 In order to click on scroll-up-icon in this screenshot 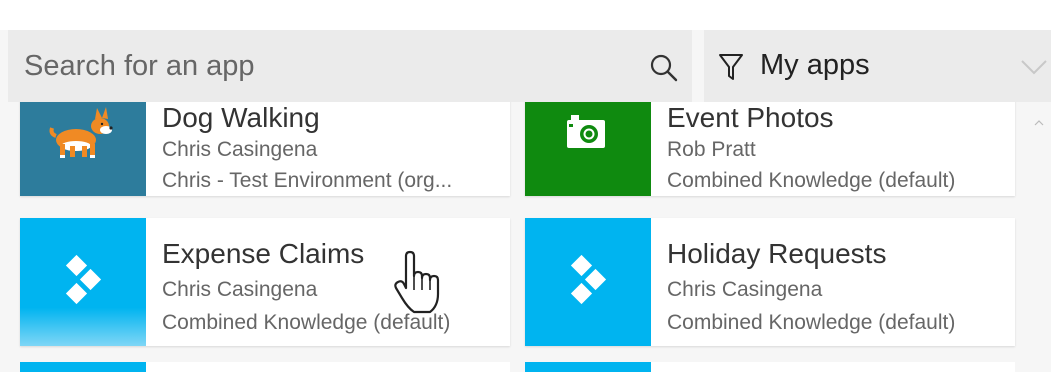, I will do `click(1039, 123)`.